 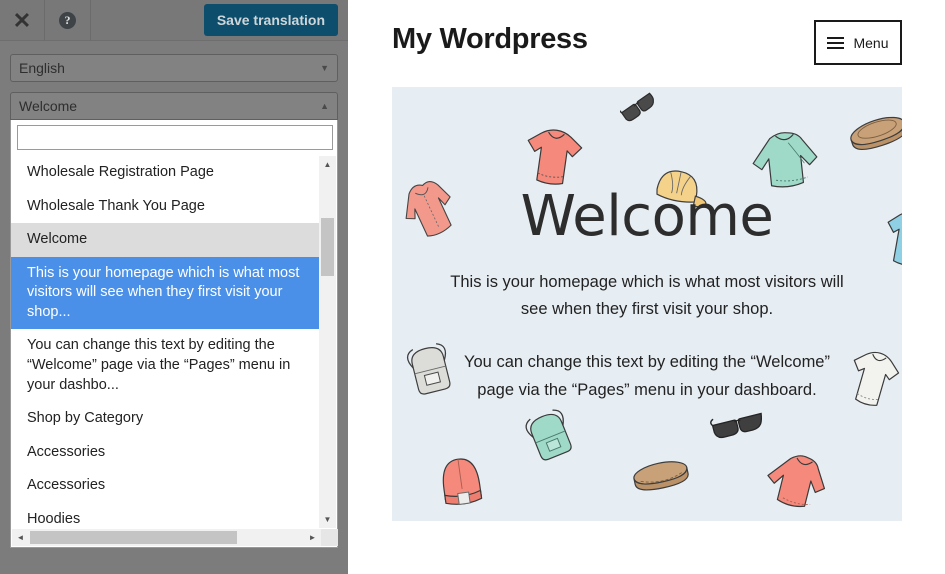 I want to click on close-button: ✕, so click(x=22, y=20).